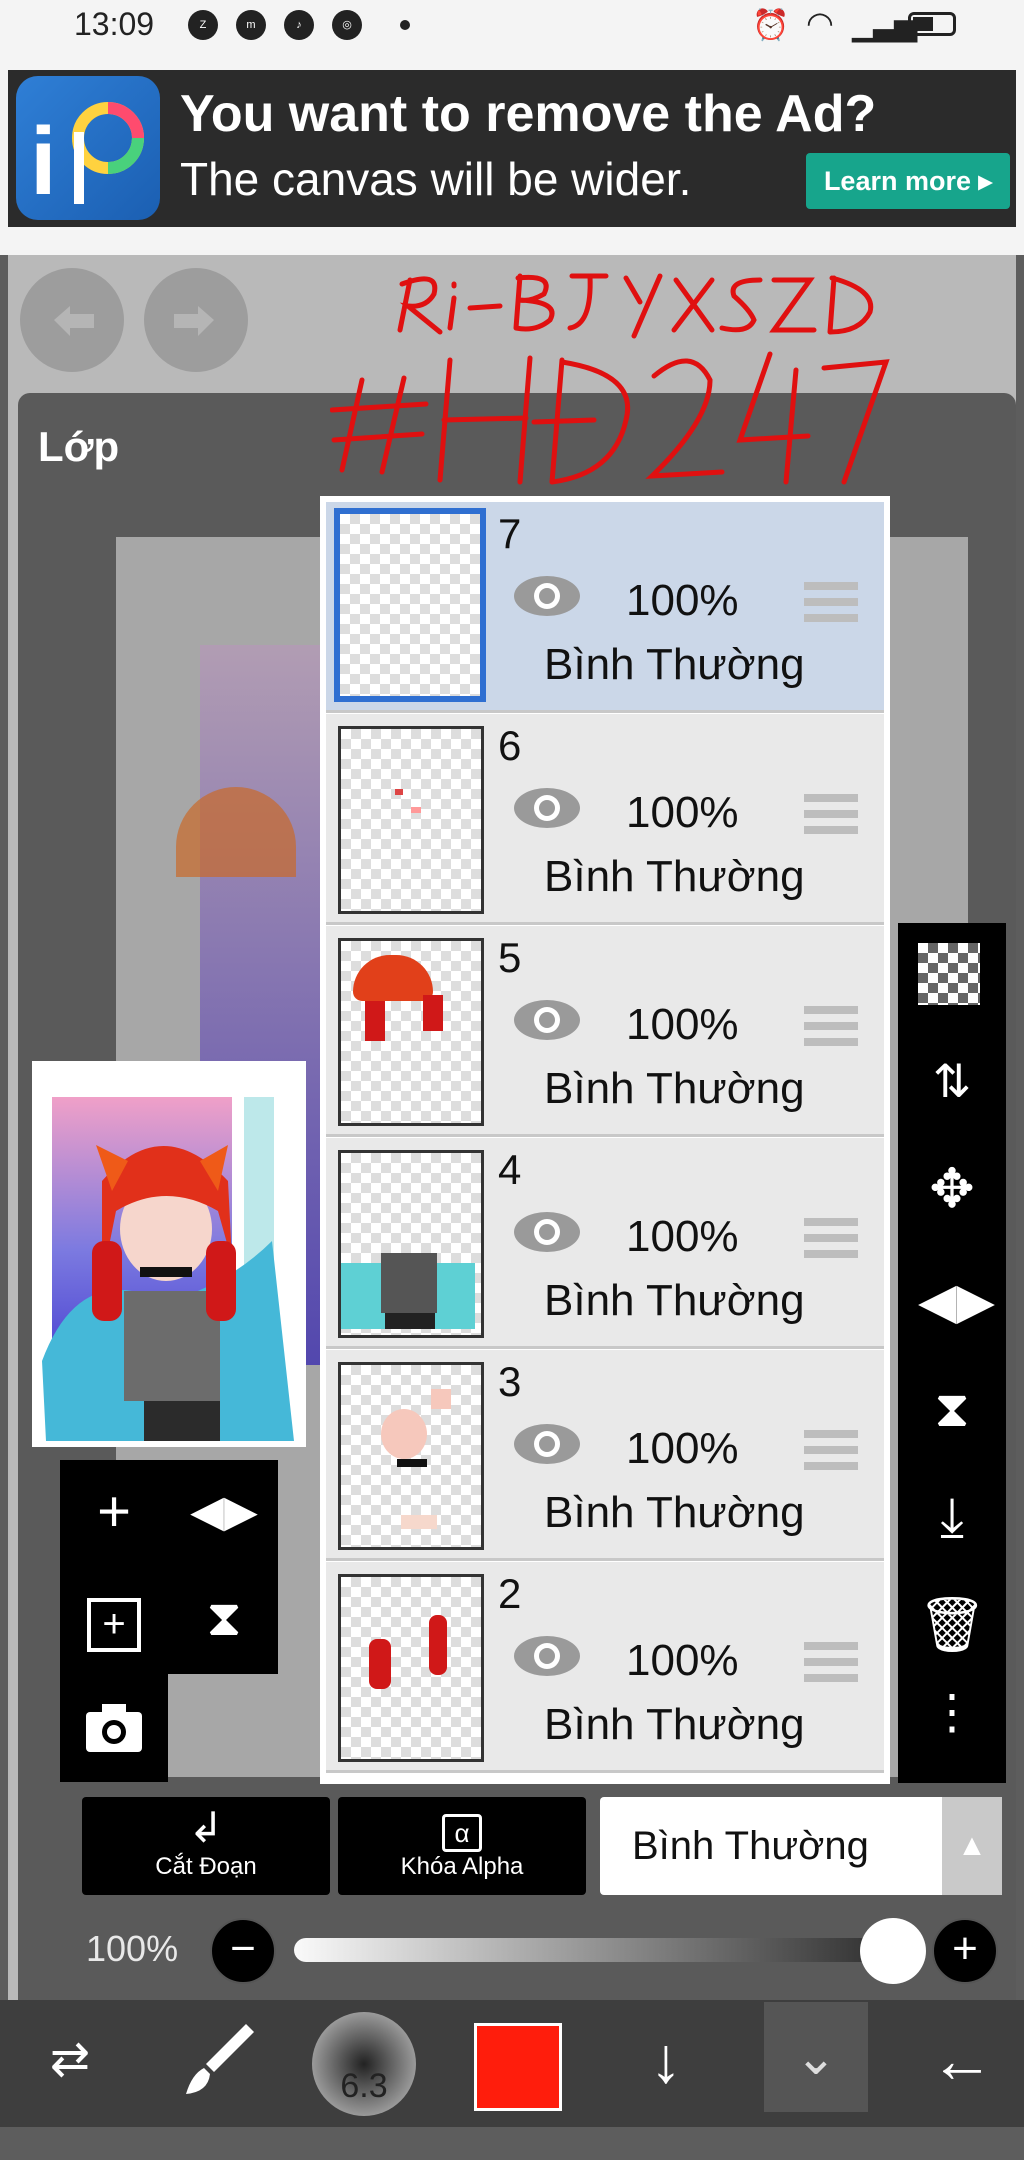  I want to click on undo-button, so click(72, 320).